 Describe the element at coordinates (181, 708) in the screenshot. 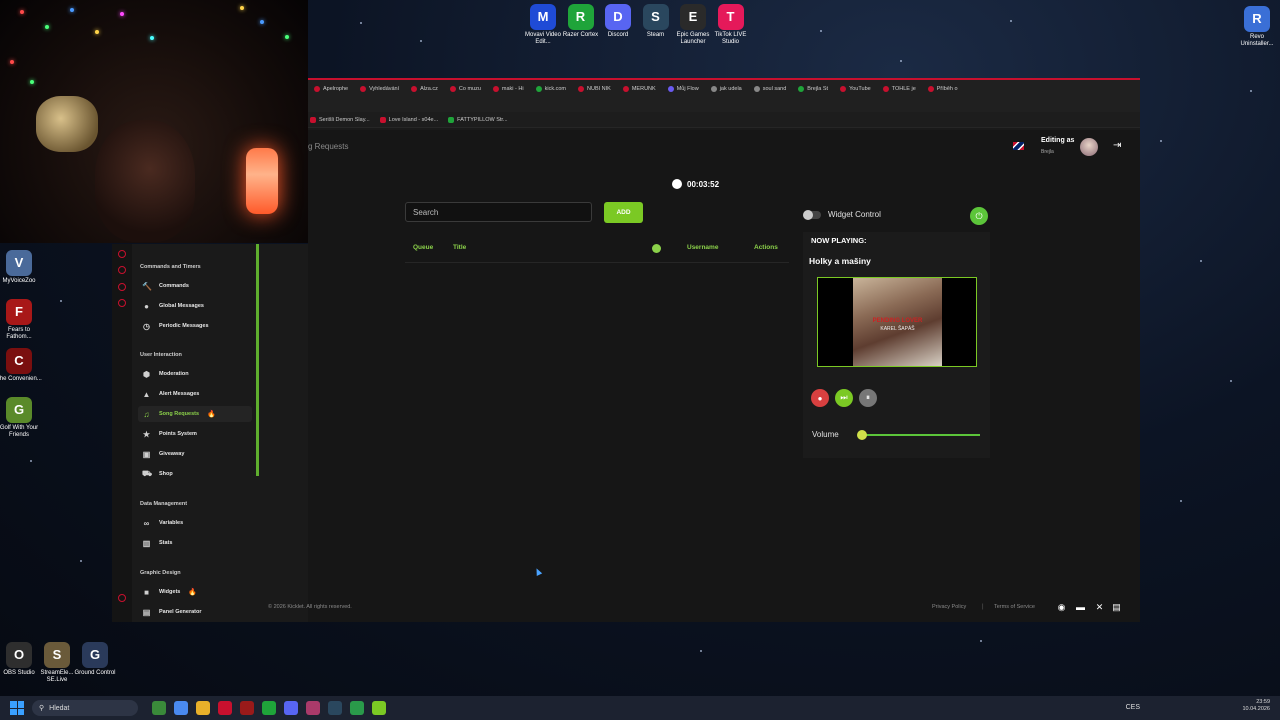

I see `chrome-app-icon` at that location.